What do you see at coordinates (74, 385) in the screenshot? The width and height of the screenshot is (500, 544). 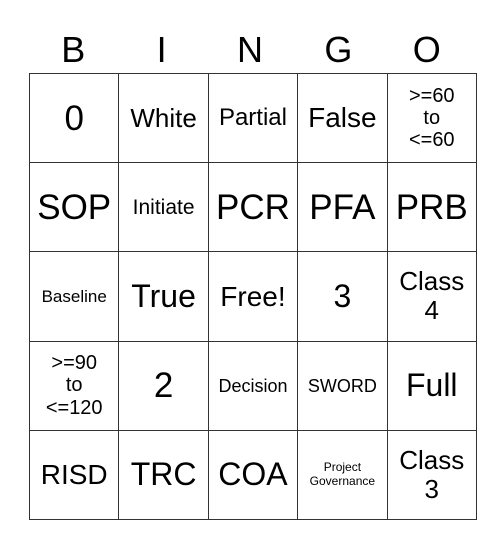 I see `bingo-cell: >=90 to <=120` at bounding box center [74, 385].